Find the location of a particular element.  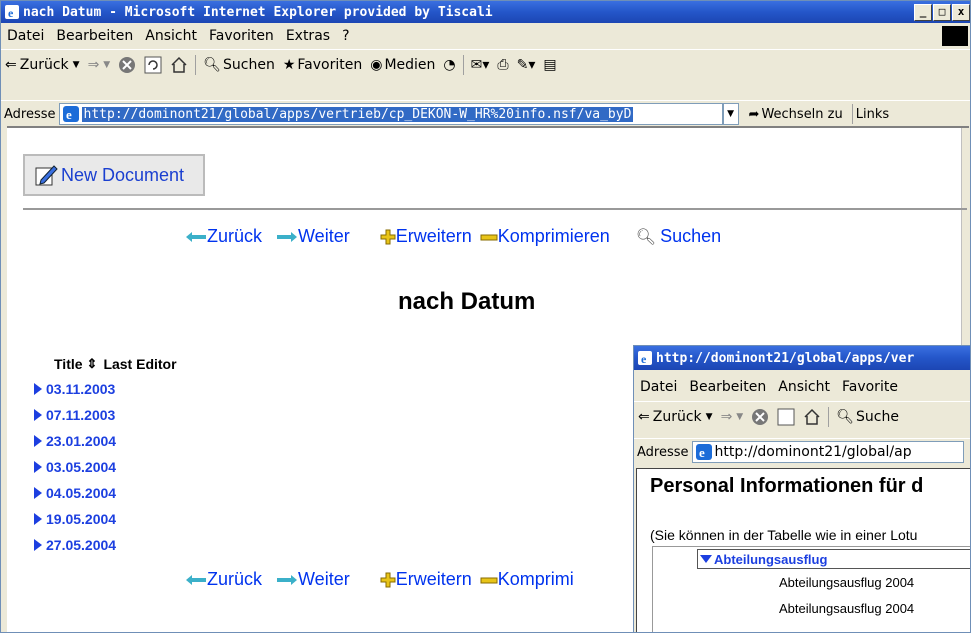

nav-expand-label: Erweitern is located at coordinates (433, 236).